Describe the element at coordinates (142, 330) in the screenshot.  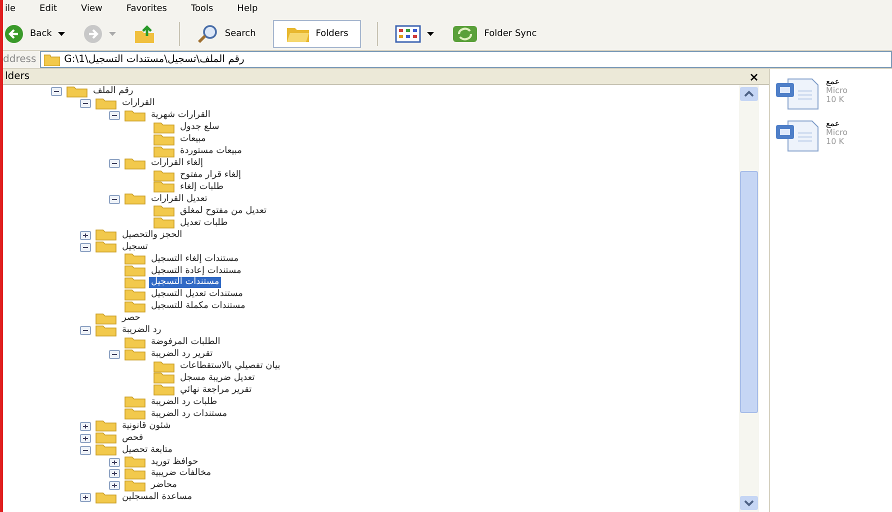
I see `folder-item: رد الضريبة` at that location.